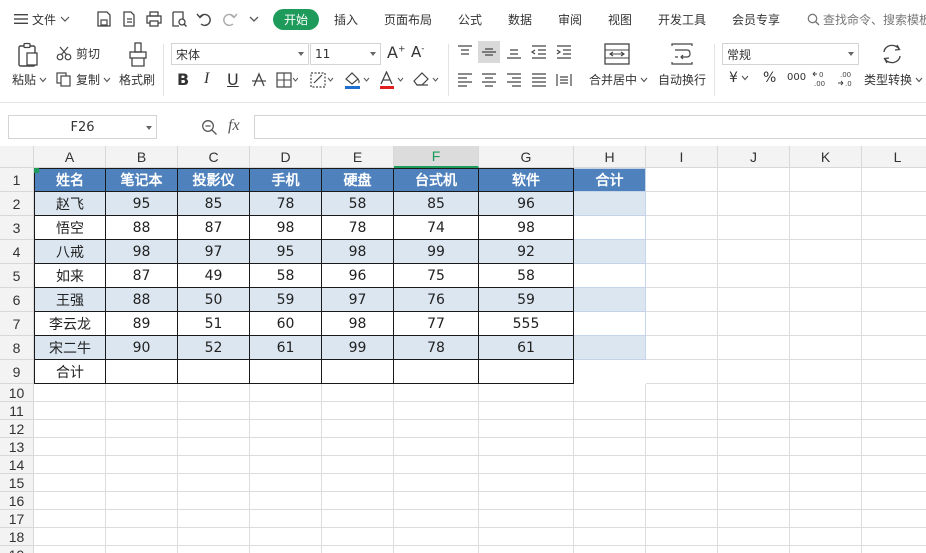 The image size is (926, 553). I want to click on percent-button: %, so click(769, 78).